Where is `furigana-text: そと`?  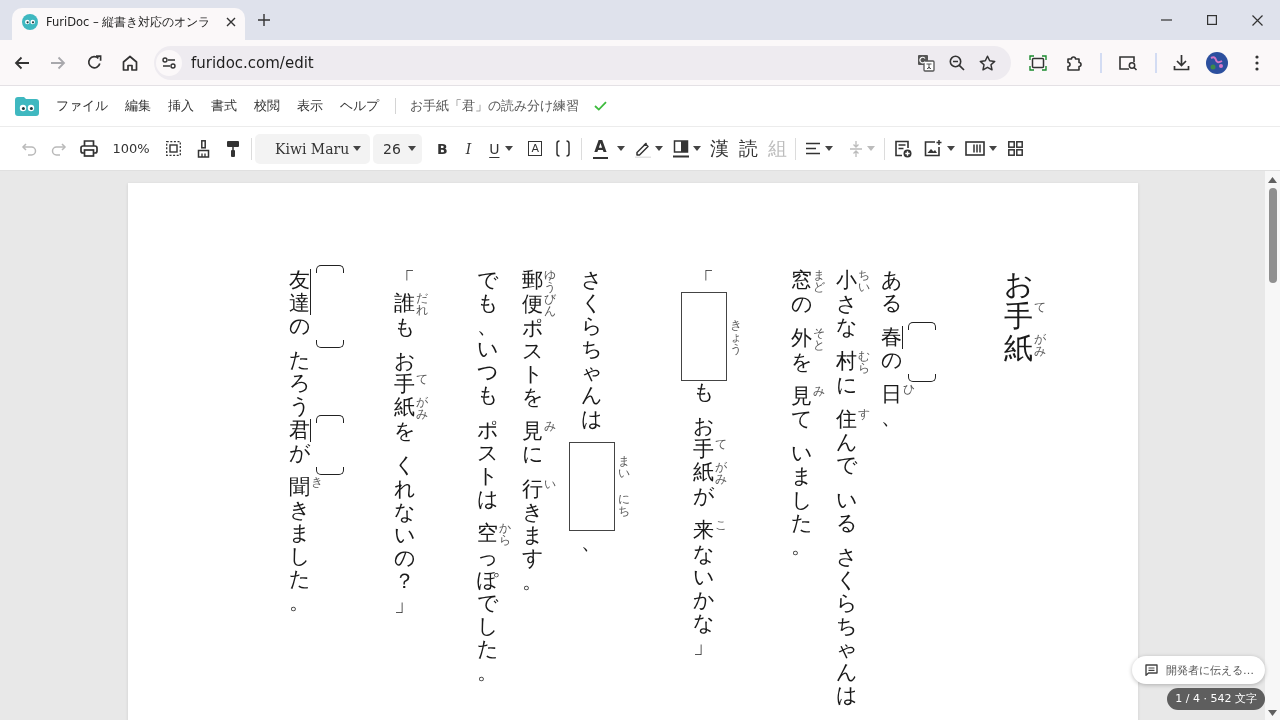 furigana-text: そと is located at coordinates (818, 339).